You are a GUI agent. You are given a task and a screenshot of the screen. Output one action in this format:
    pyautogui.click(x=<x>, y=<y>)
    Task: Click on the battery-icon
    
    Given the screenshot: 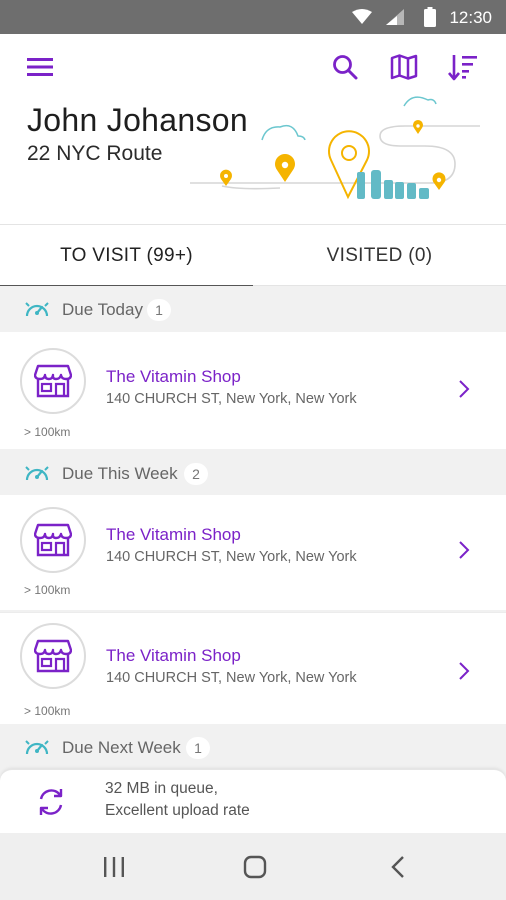 What is the action you would take?
    pyautogui.click(x=430, y=17)
    